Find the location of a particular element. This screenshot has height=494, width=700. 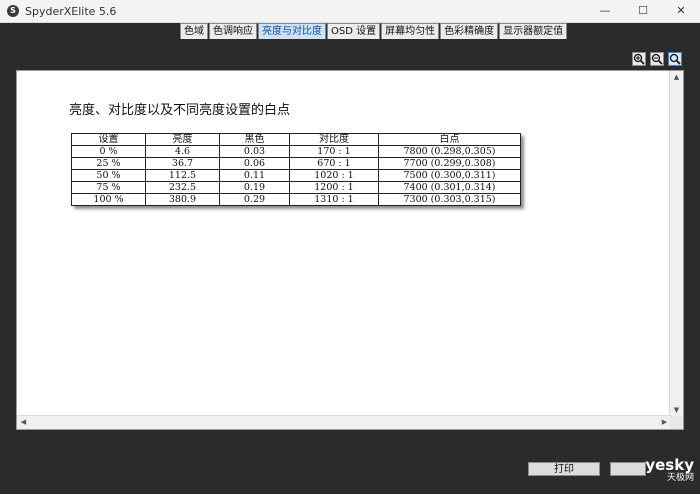

table-cell: 7300 (0.303,0.315) is located at coordinates (449, 199).